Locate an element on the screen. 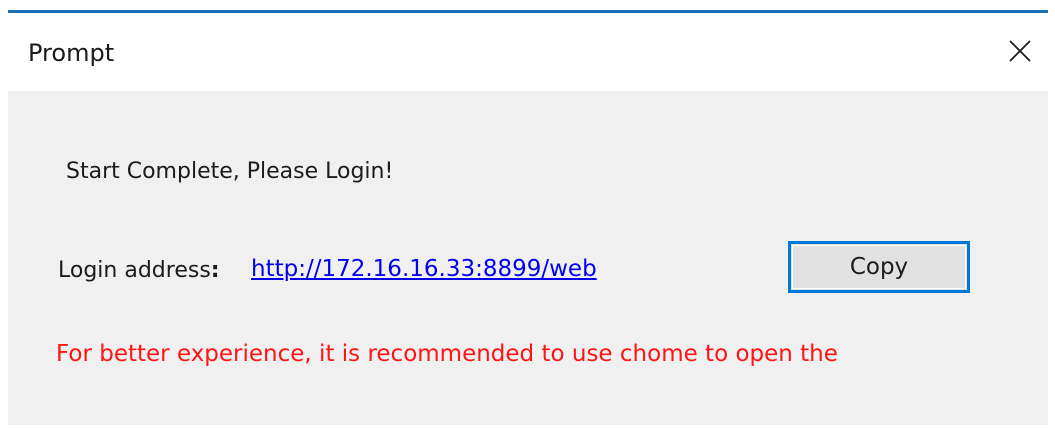 This screenshot has width=1055, height=429. login-address-label-text: Login address is located at coordinates (134, 270).